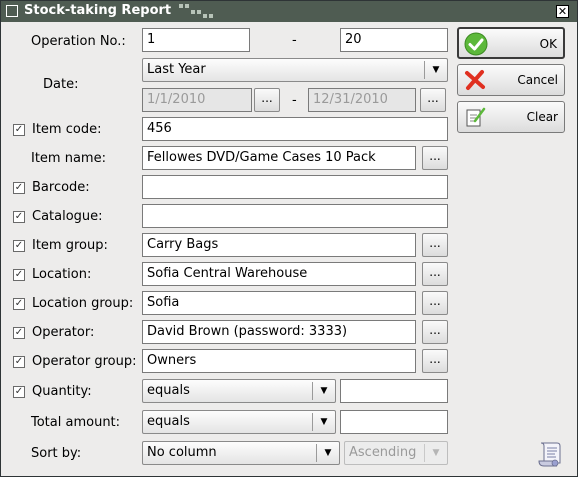  Describe the element at coordinates (383, 452) in the screenshot. I see `sort-order-value: Ascending` at that location.